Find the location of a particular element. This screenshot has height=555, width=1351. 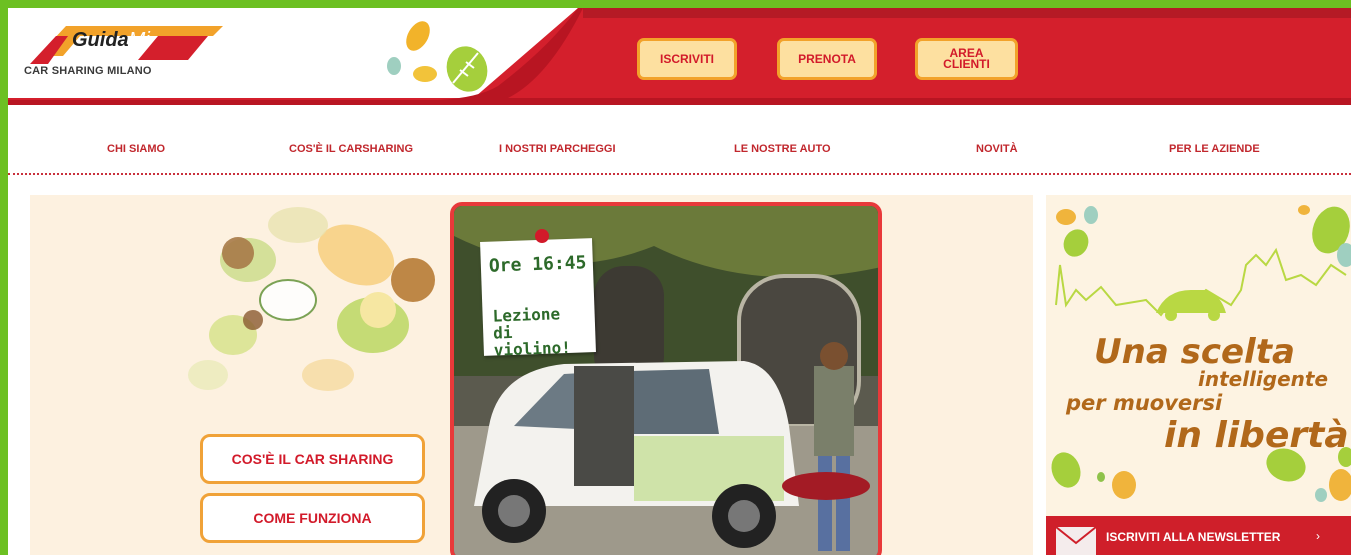

what-is-carsharing-button: COS'È IL CAR SHARING is located at coordinates (312, 459).